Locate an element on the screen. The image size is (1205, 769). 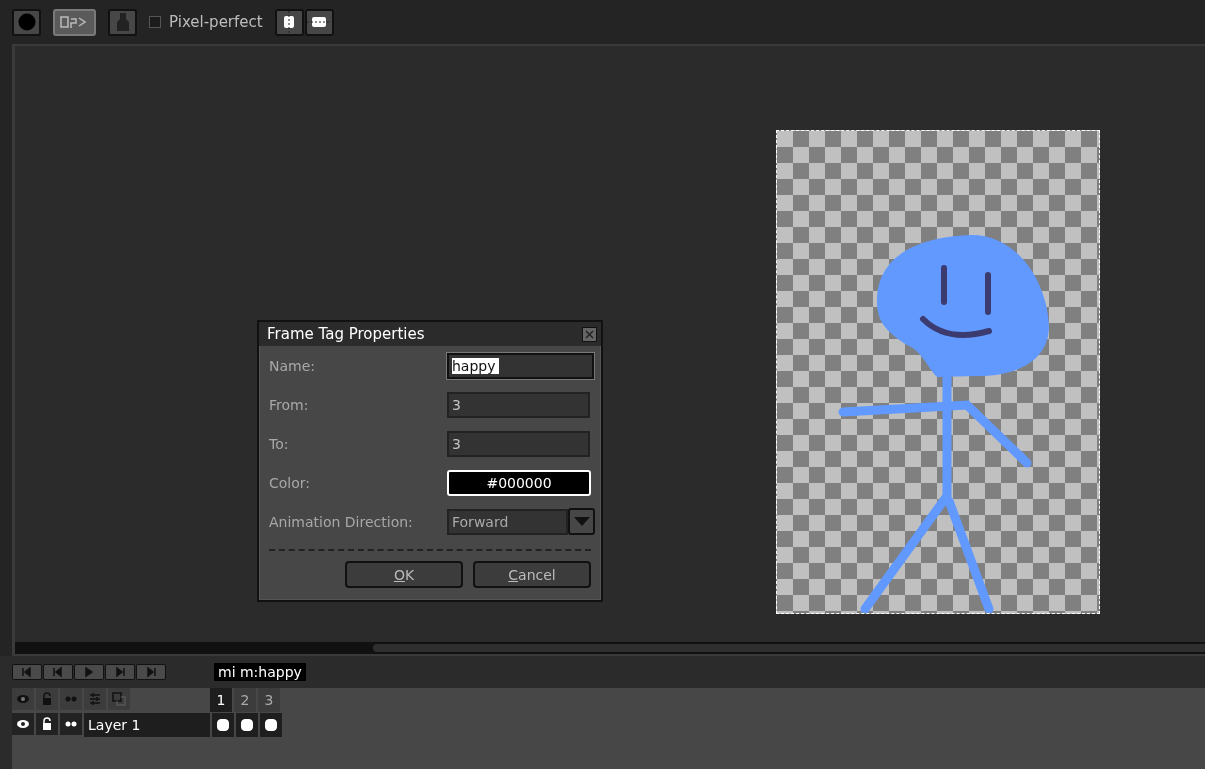
play-icon is located at coordinates (89, 672).